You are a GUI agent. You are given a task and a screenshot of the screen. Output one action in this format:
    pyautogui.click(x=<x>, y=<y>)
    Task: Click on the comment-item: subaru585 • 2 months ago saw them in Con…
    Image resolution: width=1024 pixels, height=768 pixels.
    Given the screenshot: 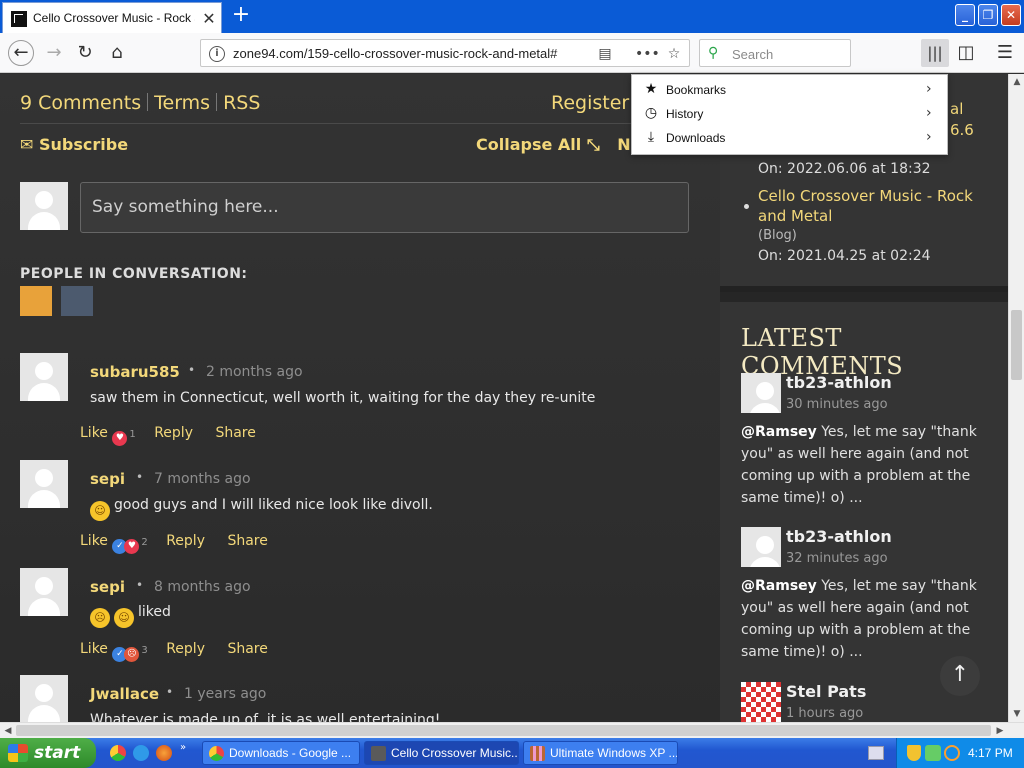 What is the action you would take?
    pyautogui.click(x=355, y=403)
    